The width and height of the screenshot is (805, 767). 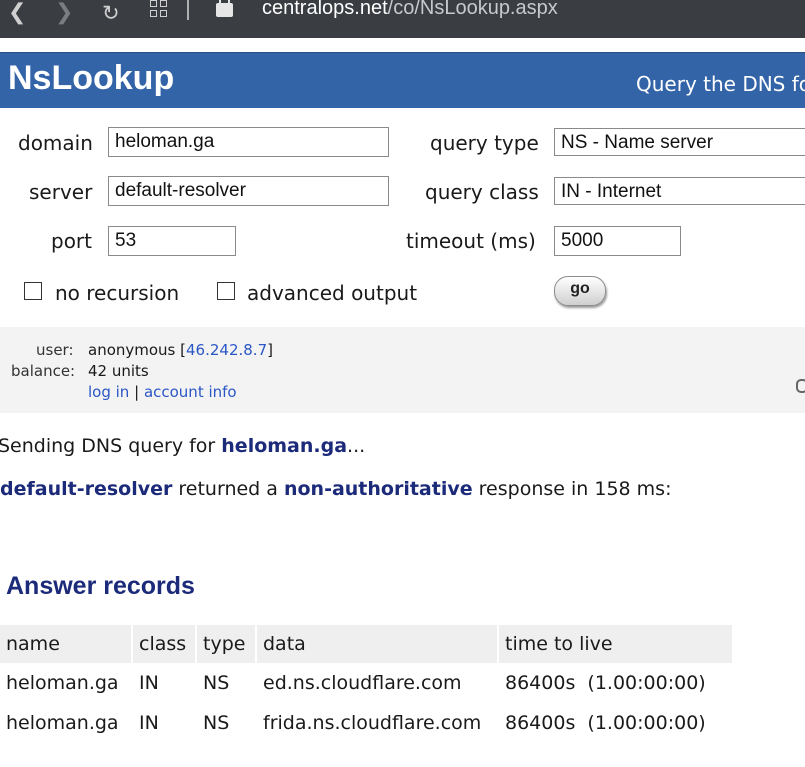 I want to click on advanced-output-checkbox, so click(x=226, y=291).